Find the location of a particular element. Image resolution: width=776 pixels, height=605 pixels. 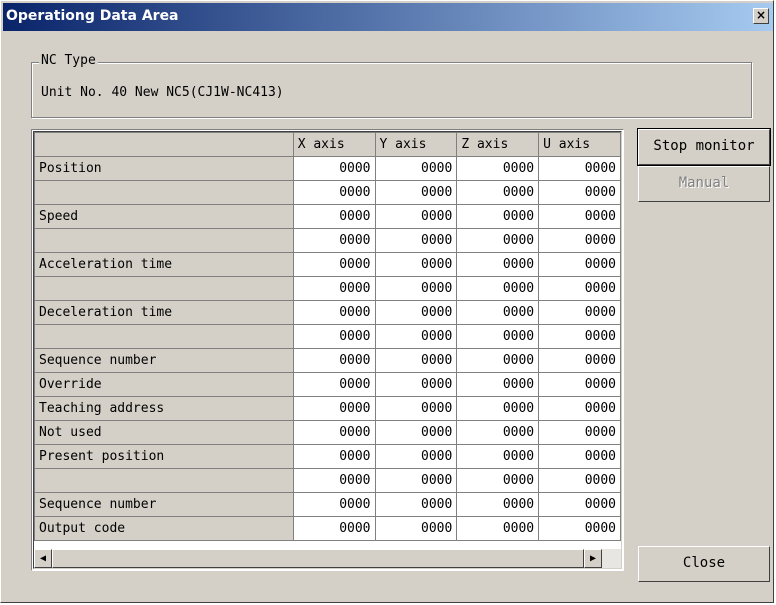

column-header-u-axis: U axis is located at coordinates (579, 144).